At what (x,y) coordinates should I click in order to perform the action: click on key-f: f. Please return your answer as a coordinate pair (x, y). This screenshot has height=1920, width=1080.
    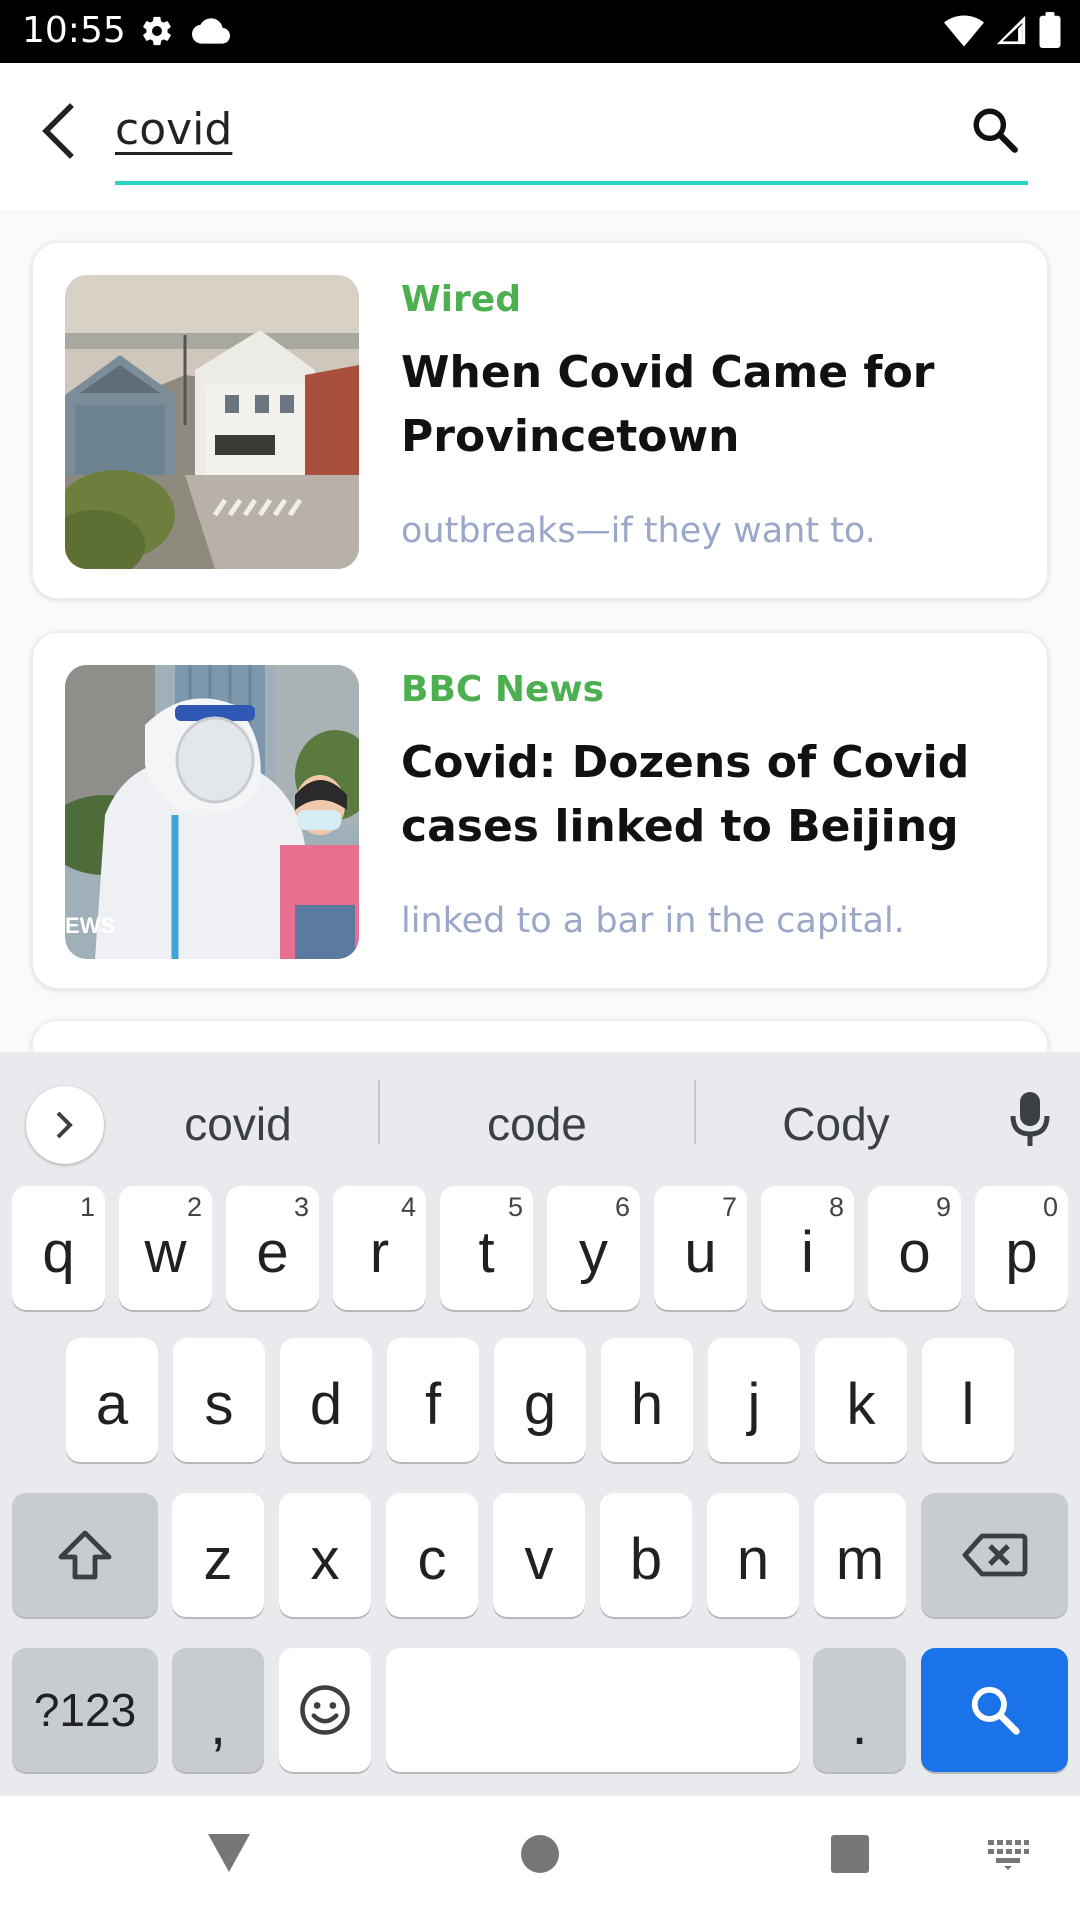
    Looking at the image, I should click on (433, 1400).